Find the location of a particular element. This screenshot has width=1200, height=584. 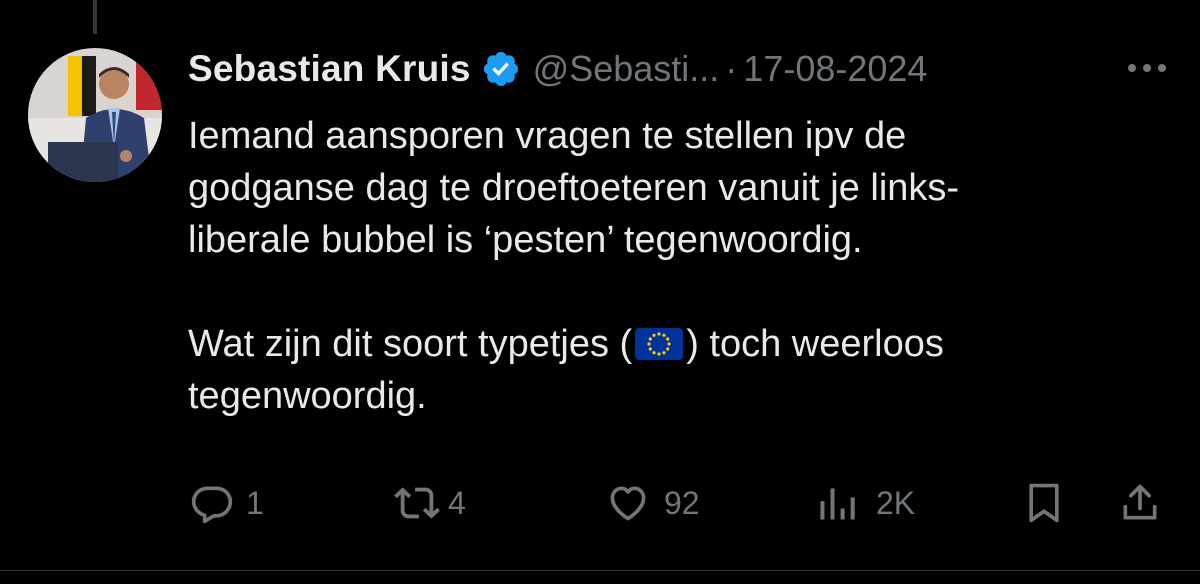

reply-button: 1 is located at coordinates (227, 503).